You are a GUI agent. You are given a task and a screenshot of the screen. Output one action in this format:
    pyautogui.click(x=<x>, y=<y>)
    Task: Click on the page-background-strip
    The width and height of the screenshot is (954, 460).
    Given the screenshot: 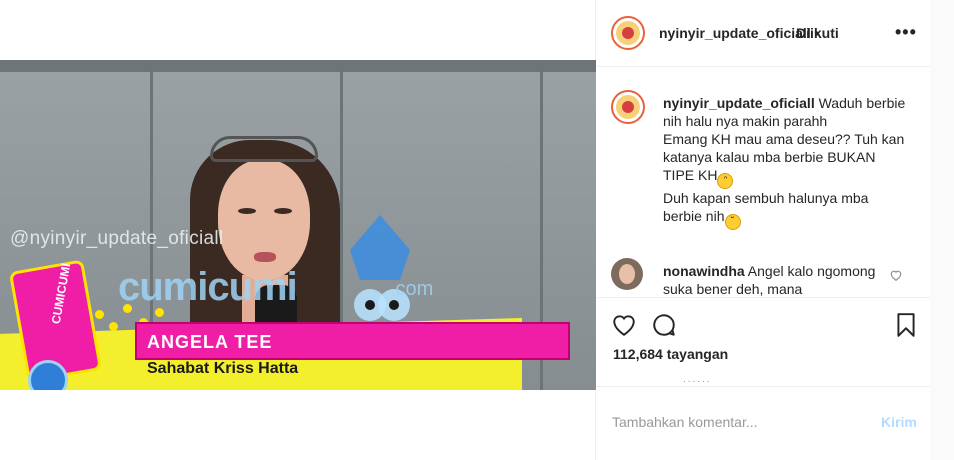 What is the action you would take?
    pyautogui.click(x=942, y=230)
    